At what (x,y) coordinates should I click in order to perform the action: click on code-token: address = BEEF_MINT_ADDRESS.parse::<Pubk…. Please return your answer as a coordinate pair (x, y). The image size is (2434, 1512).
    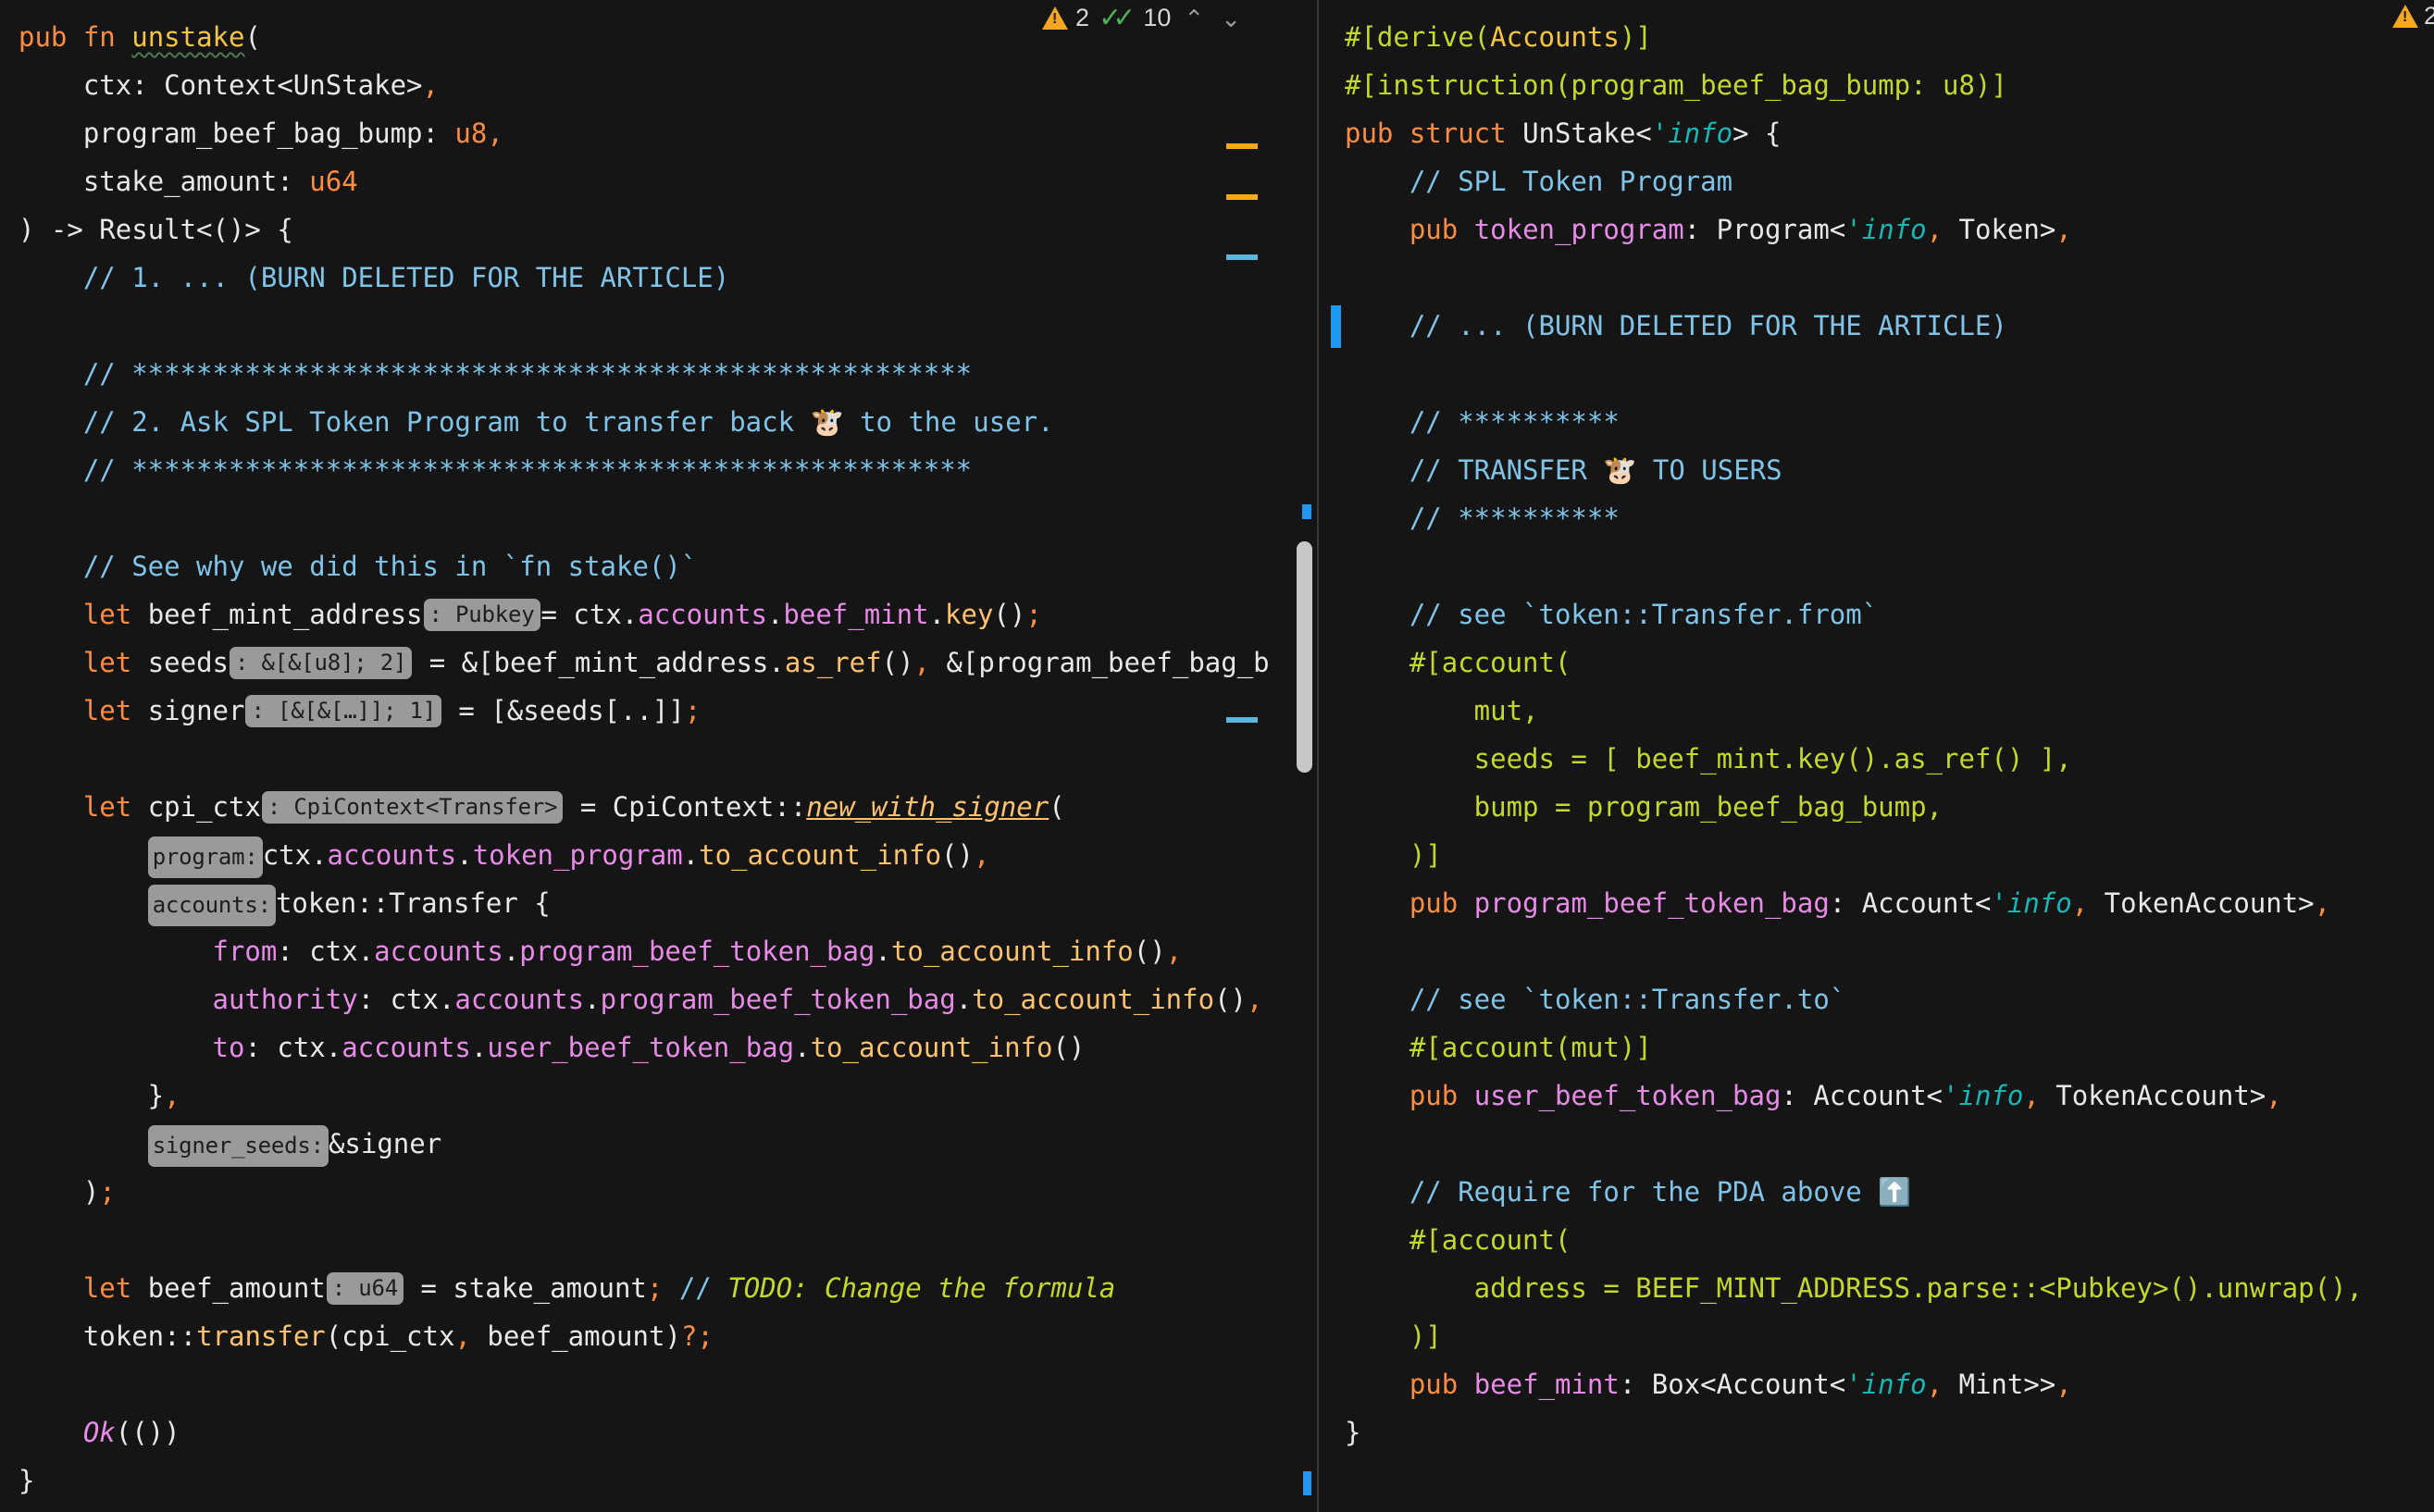
    Looking at the image, I should click on (1854, 1288).